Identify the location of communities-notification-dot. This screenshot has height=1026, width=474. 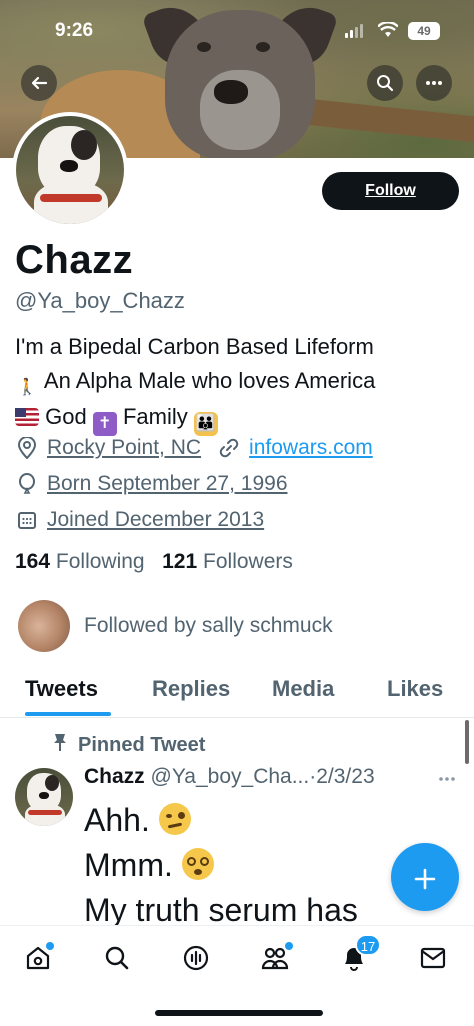
(289, 946).